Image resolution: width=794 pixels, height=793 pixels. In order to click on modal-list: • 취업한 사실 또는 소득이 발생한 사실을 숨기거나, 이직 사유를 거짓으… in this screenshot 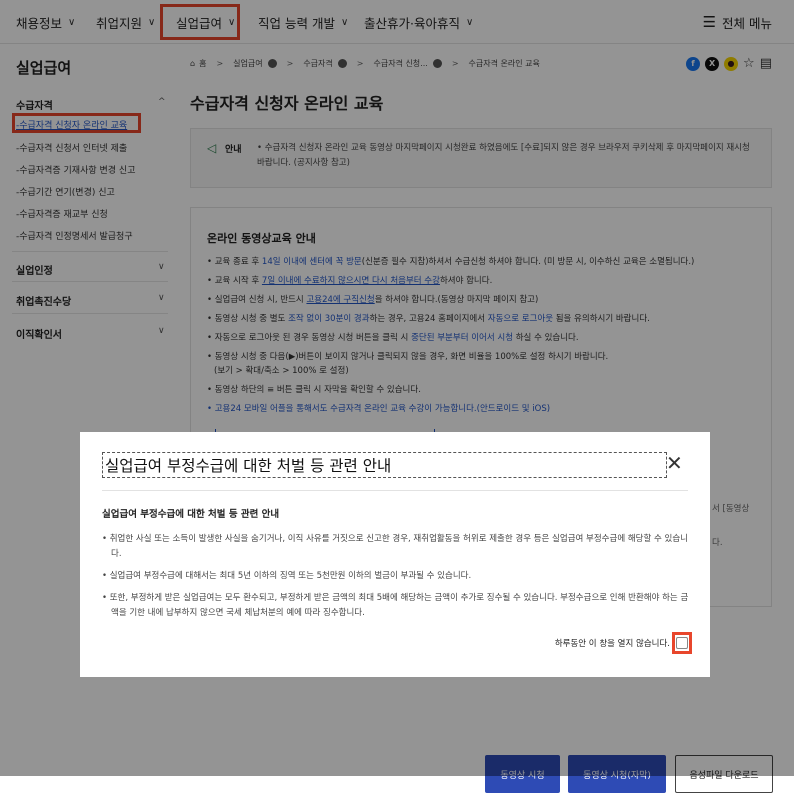, I will do `click(396, 580)`.